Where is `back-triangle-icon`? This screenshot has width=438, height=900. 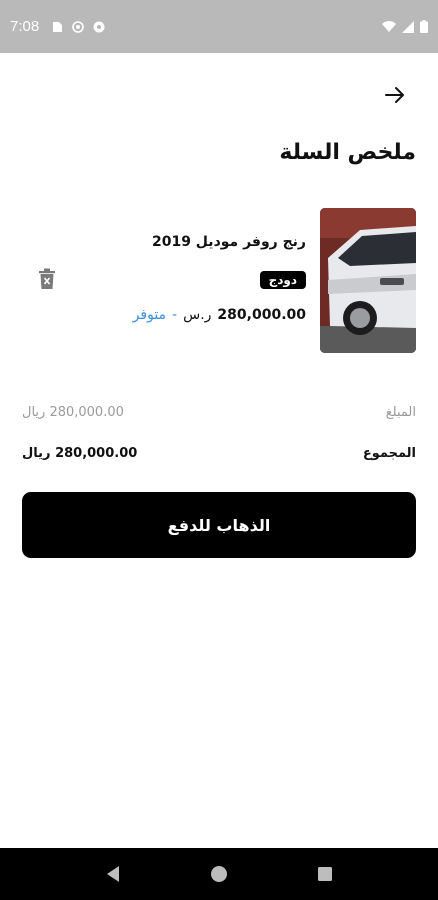
back-triangle-icon is located at coordinates (113, 874).